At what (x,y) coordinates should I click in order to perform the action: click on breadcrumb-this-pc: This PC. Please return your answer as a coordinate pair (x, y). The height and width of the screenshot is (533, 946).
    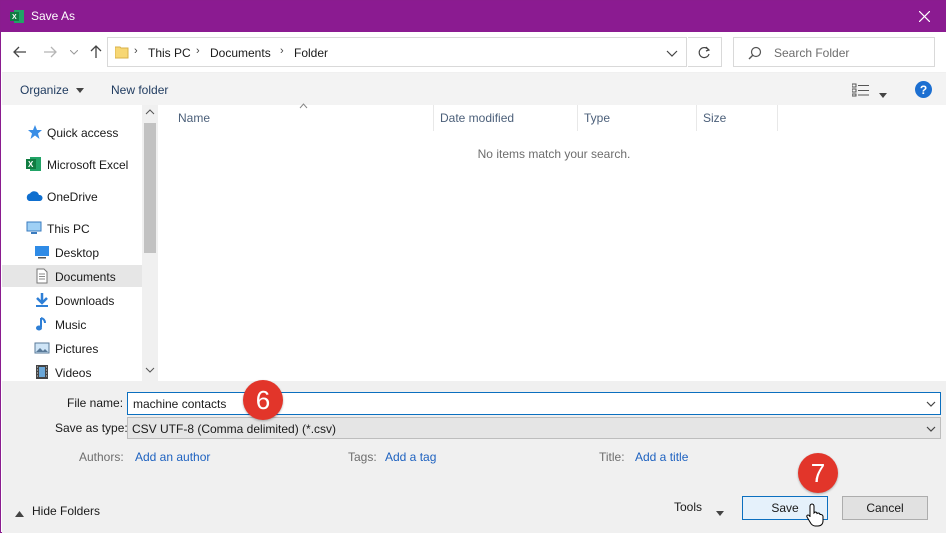
    Looking at the image, I should click on (169, 53).